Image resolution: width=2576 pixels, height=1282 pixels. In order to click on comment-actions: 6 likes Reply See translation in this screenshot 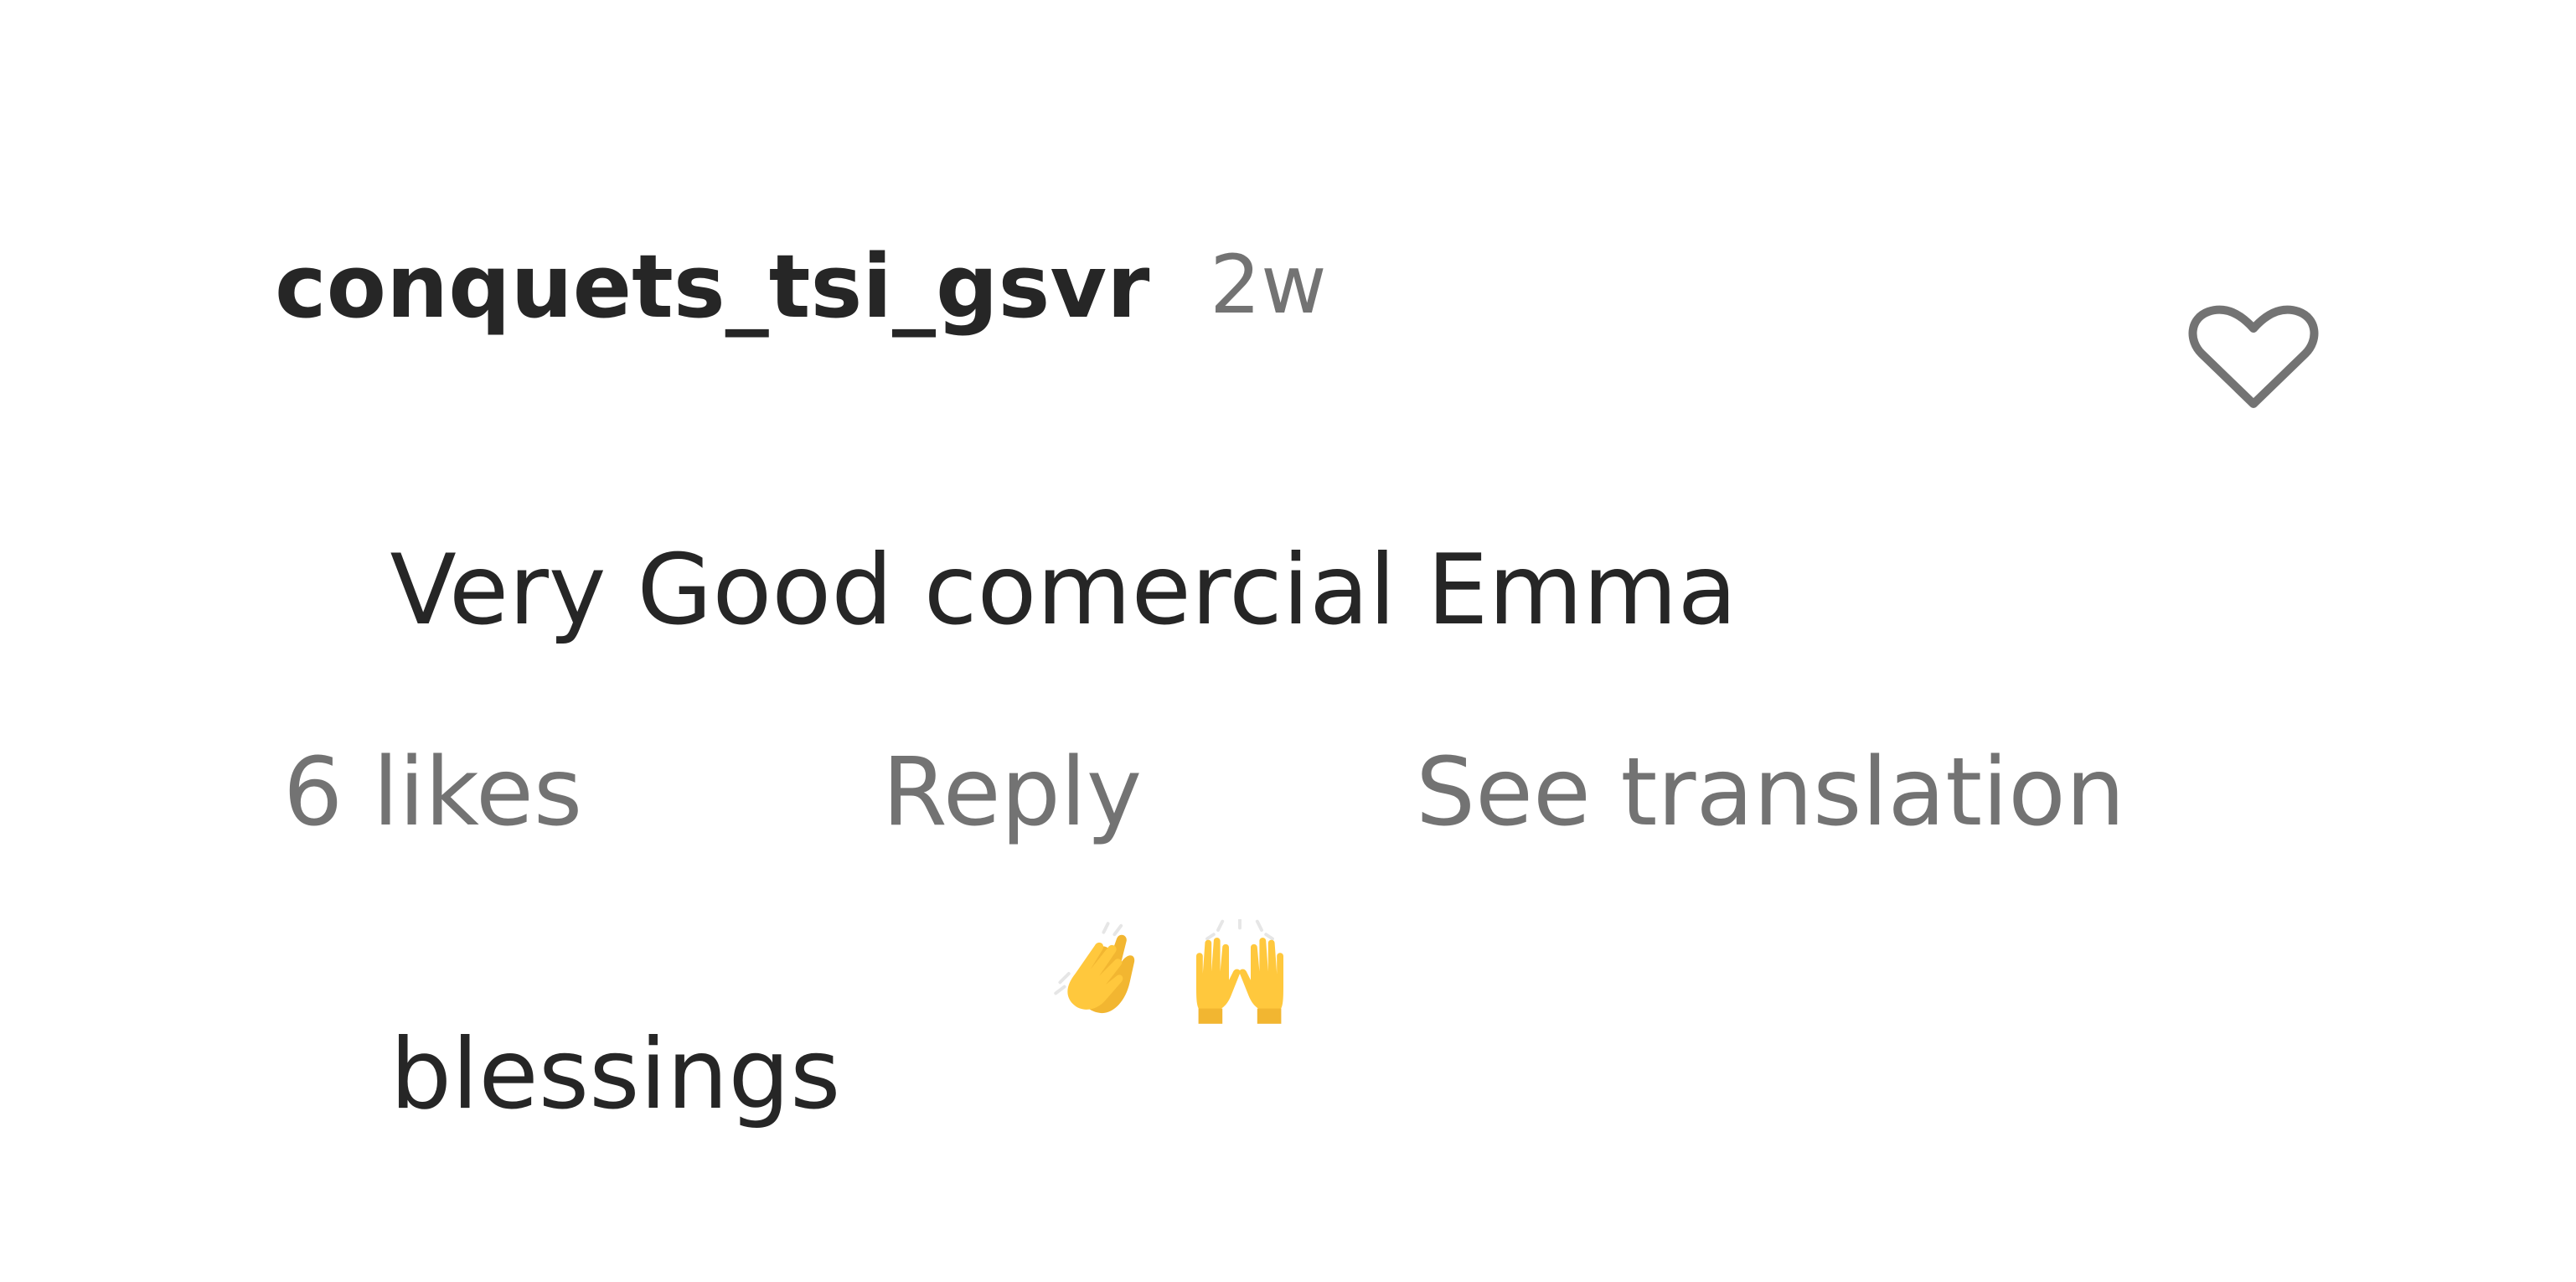, I will do `click(1288, 796)`.